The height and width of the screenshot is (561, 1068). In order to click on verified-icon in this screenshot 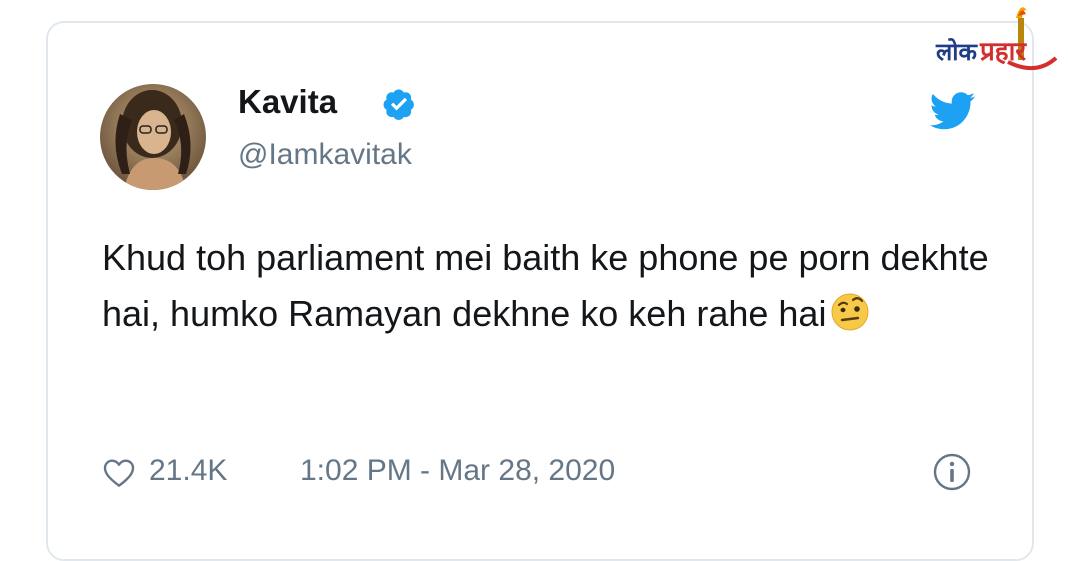, I will do `click(399, 104)`.